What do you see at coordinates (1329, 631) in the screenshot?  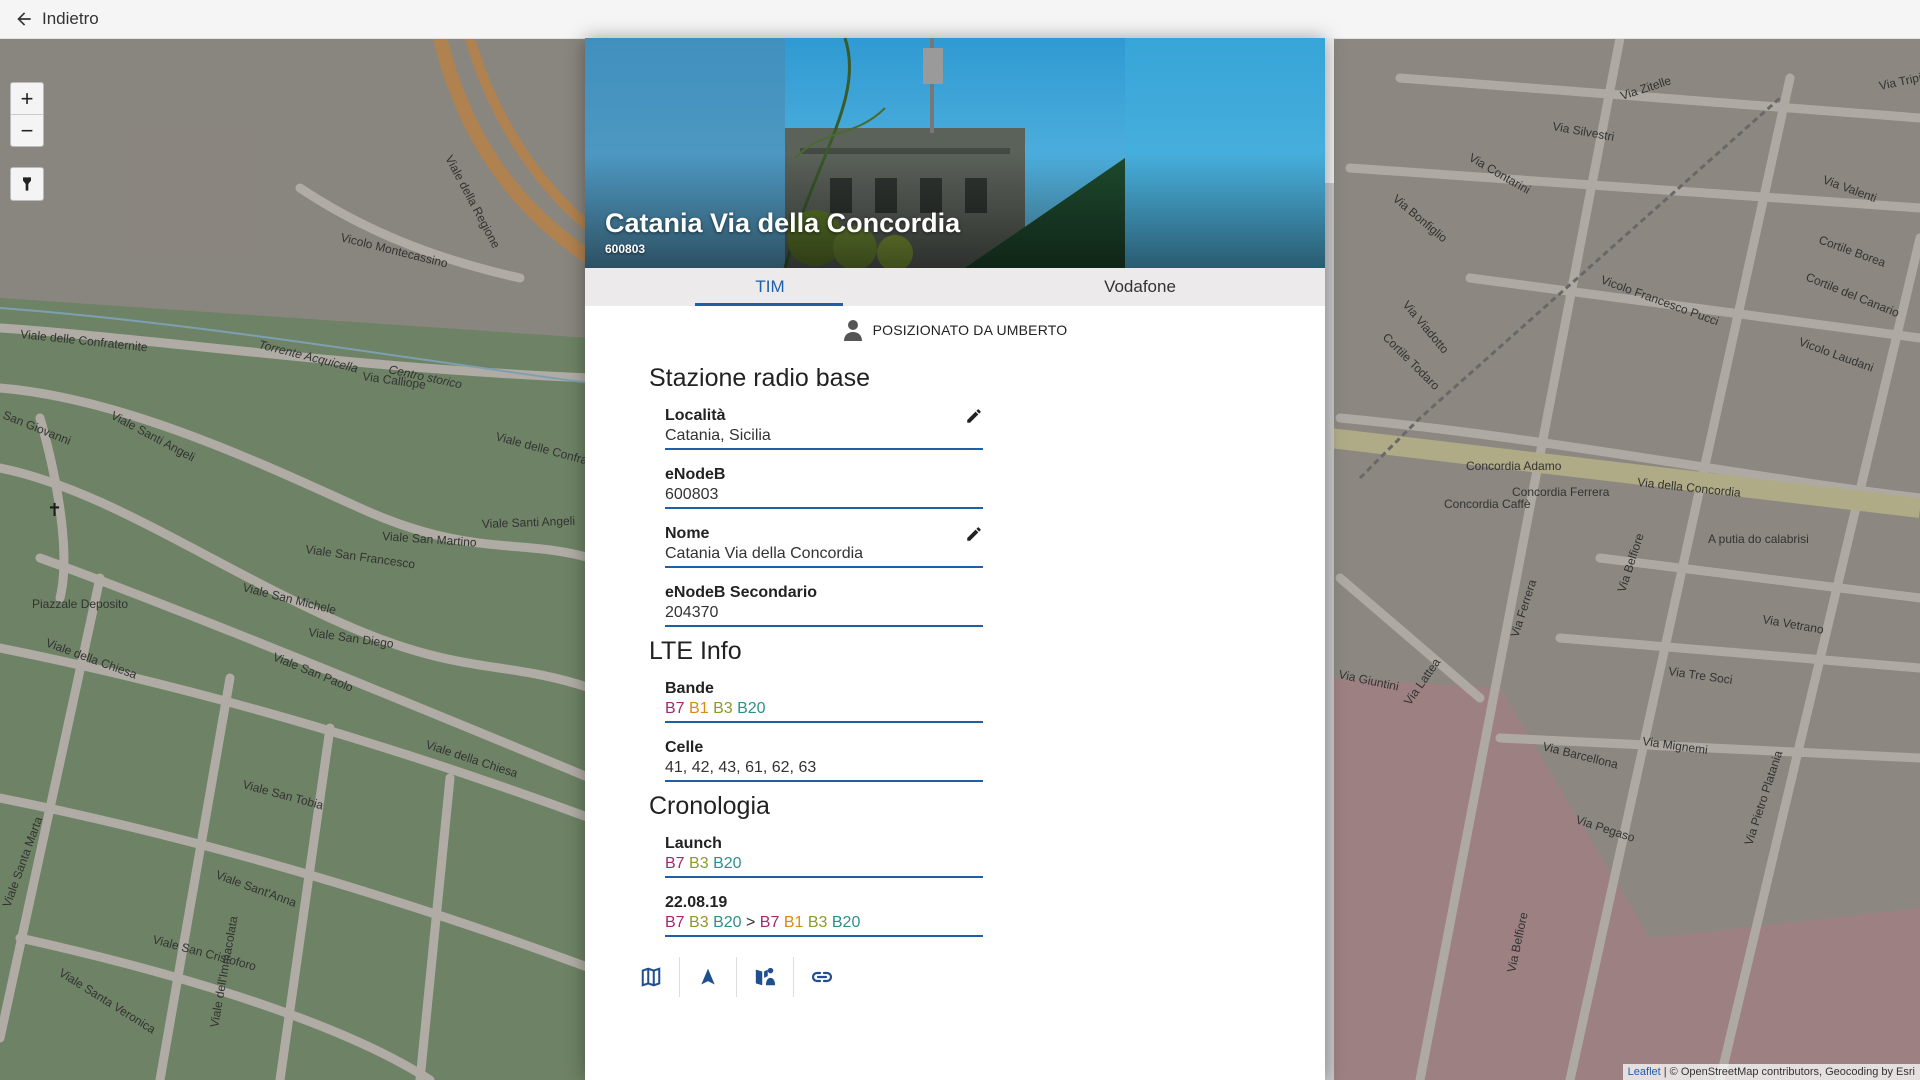 I see `scrollbar-thumb` at bounding box center [1329, 631].